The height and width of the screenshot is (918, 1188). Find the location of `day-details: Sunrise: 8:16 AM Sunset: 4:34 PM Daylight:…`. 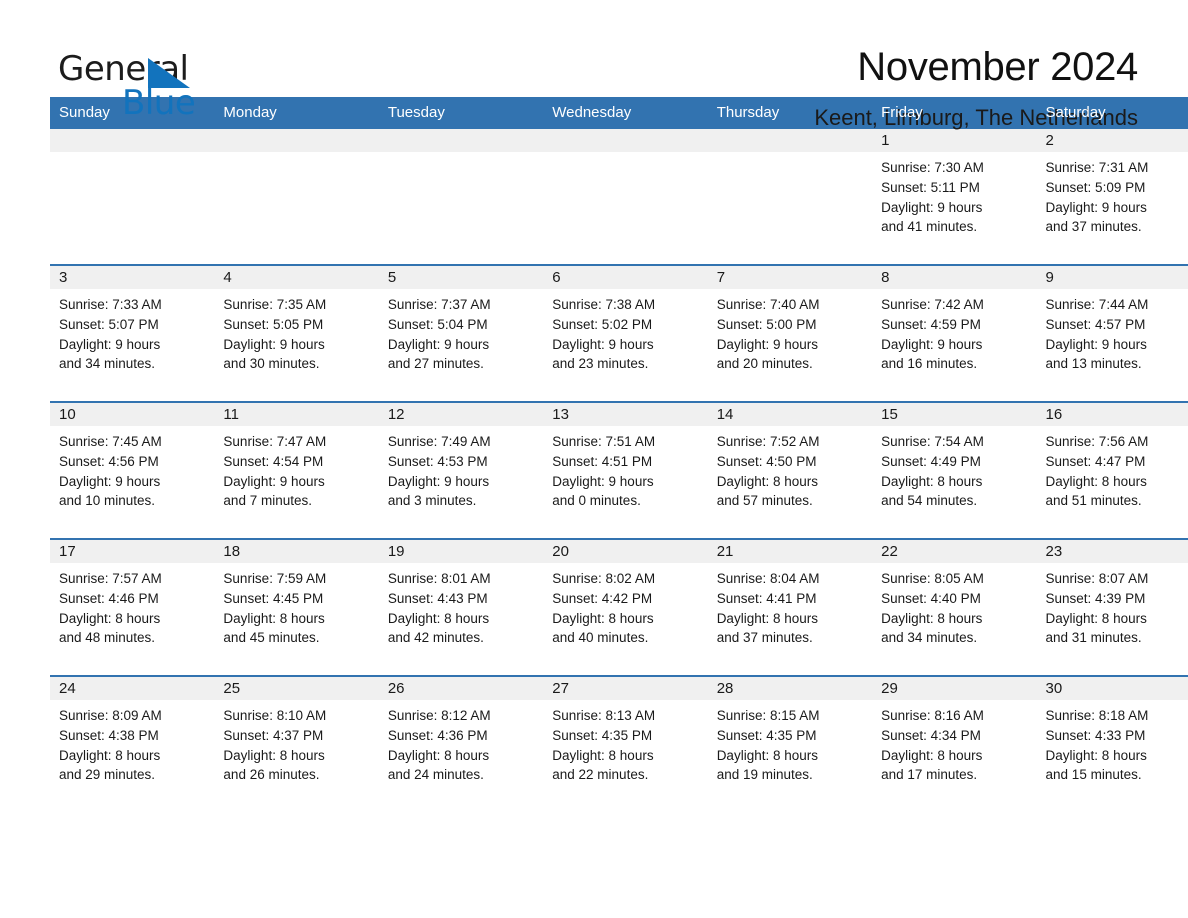

day-details: Sunrise: 8:16 AM Sunset: 4:34 PM Daylight:… is located at coordinates (954, 742).